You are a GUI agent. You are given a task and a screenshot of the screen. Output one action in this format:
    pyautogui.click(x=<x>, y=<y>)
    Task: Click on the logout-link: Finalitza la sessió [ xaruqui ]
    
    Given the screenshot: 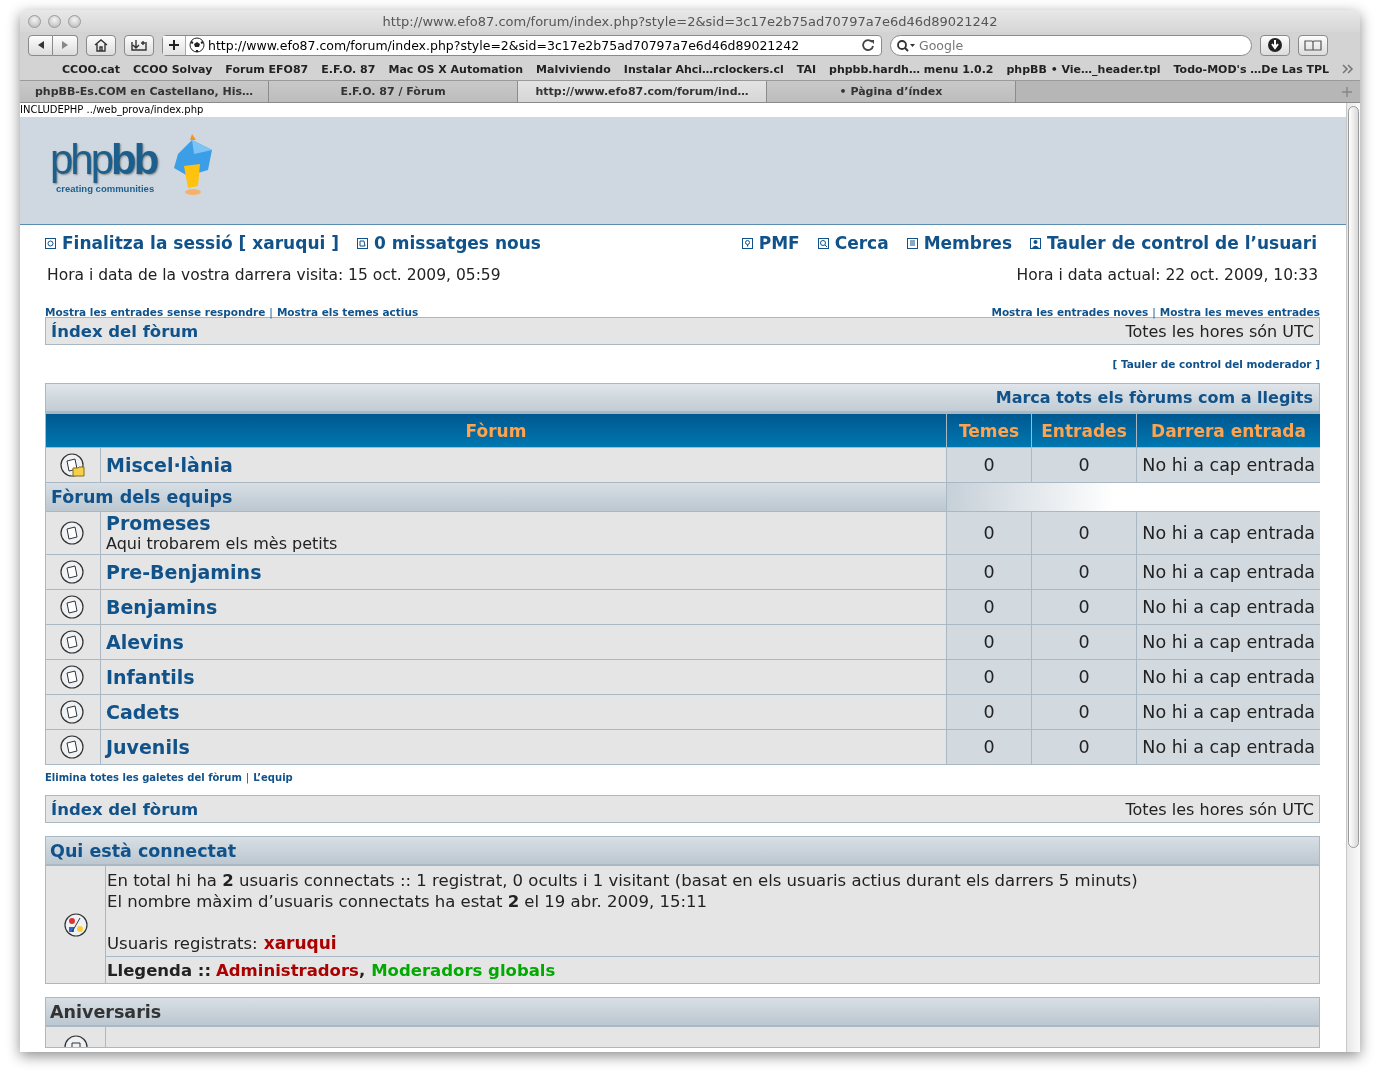 What is the action you would take?
    pyautogui.click(x=200, y=243)
    